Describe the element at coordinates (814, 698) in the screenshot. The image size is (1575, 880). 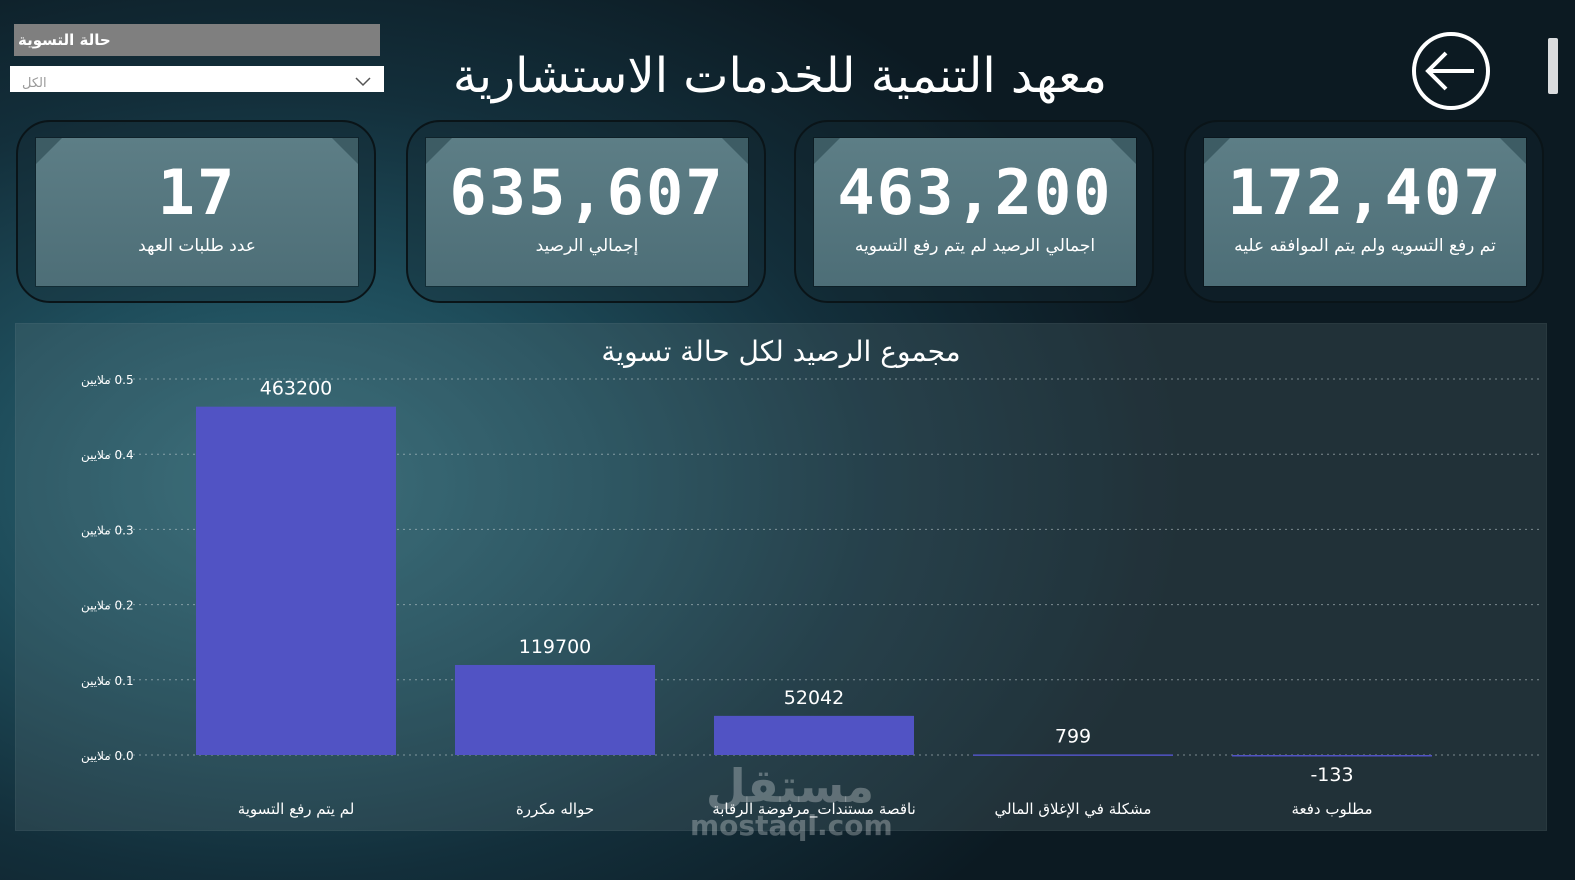
I see `data-label: 52042` at that location.